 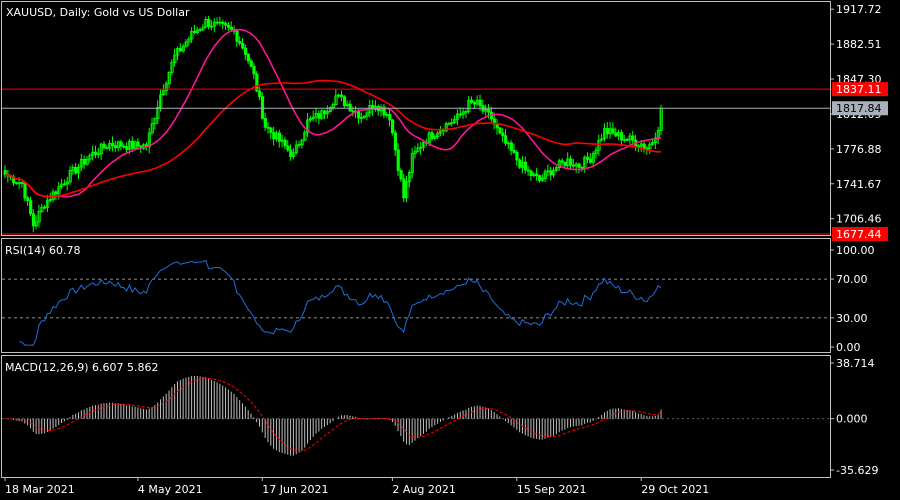 I want to click on rsi-label: RSI(14) 60.78, so click(x=42, y=250).